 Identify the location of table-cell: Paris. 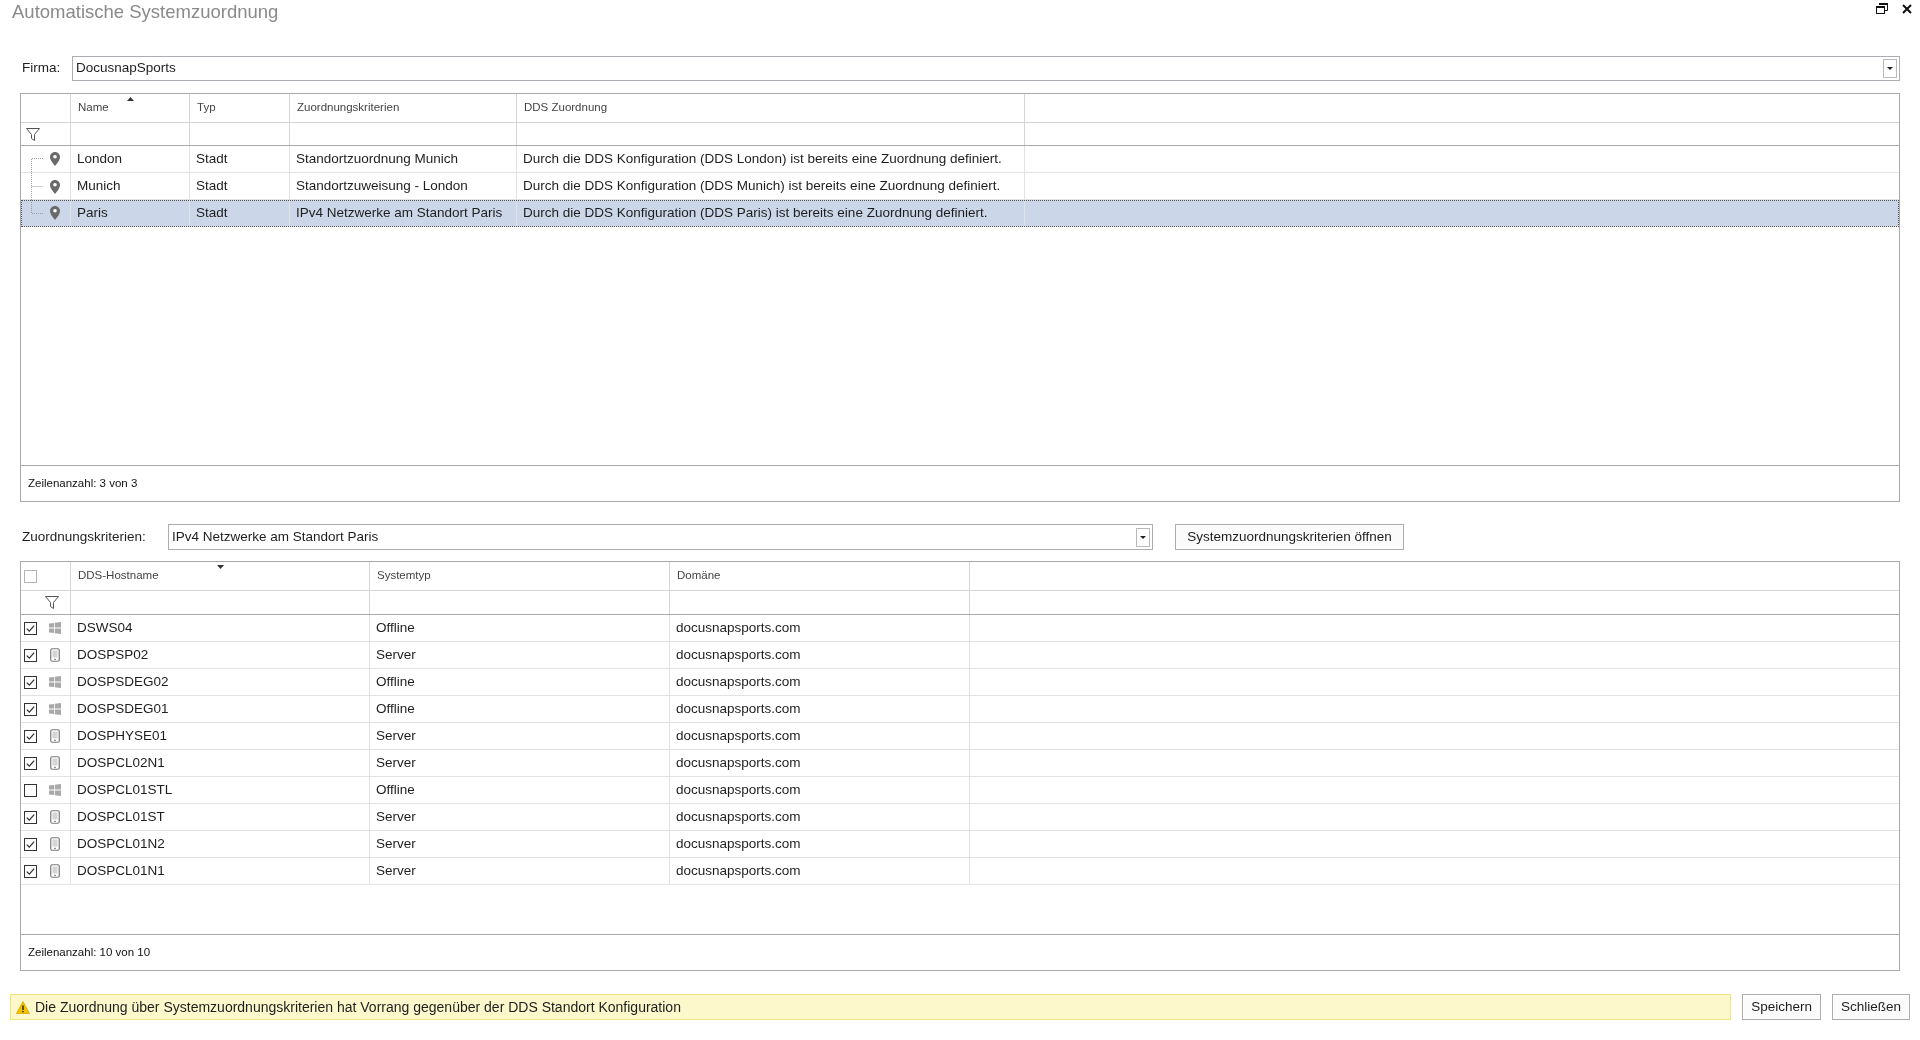
(130, 213).